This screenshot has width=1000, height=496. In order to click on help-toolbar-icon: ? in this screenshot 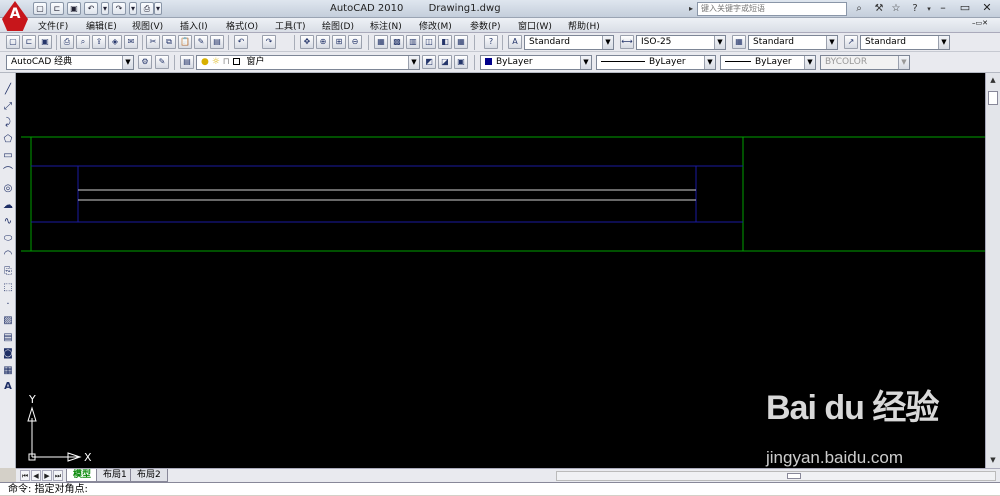, I will do `click(491, 42)`.